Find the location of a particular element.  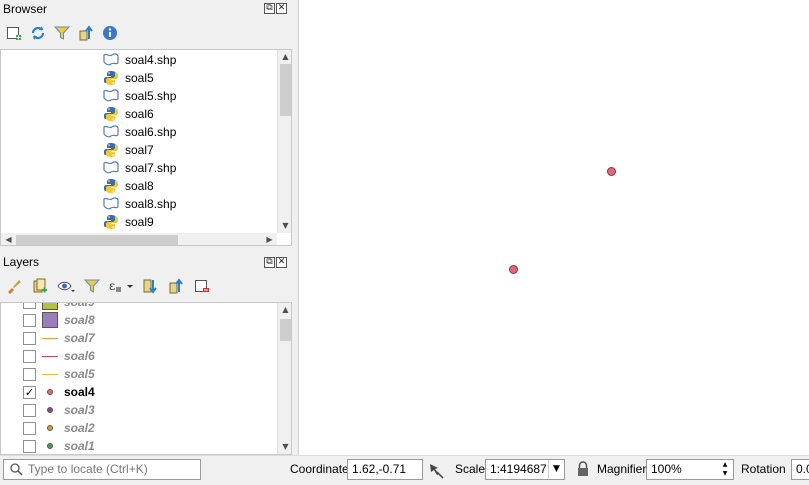

layers-vertical-scrollbar: ▲ ▼ is located at coordinates (284, 378).